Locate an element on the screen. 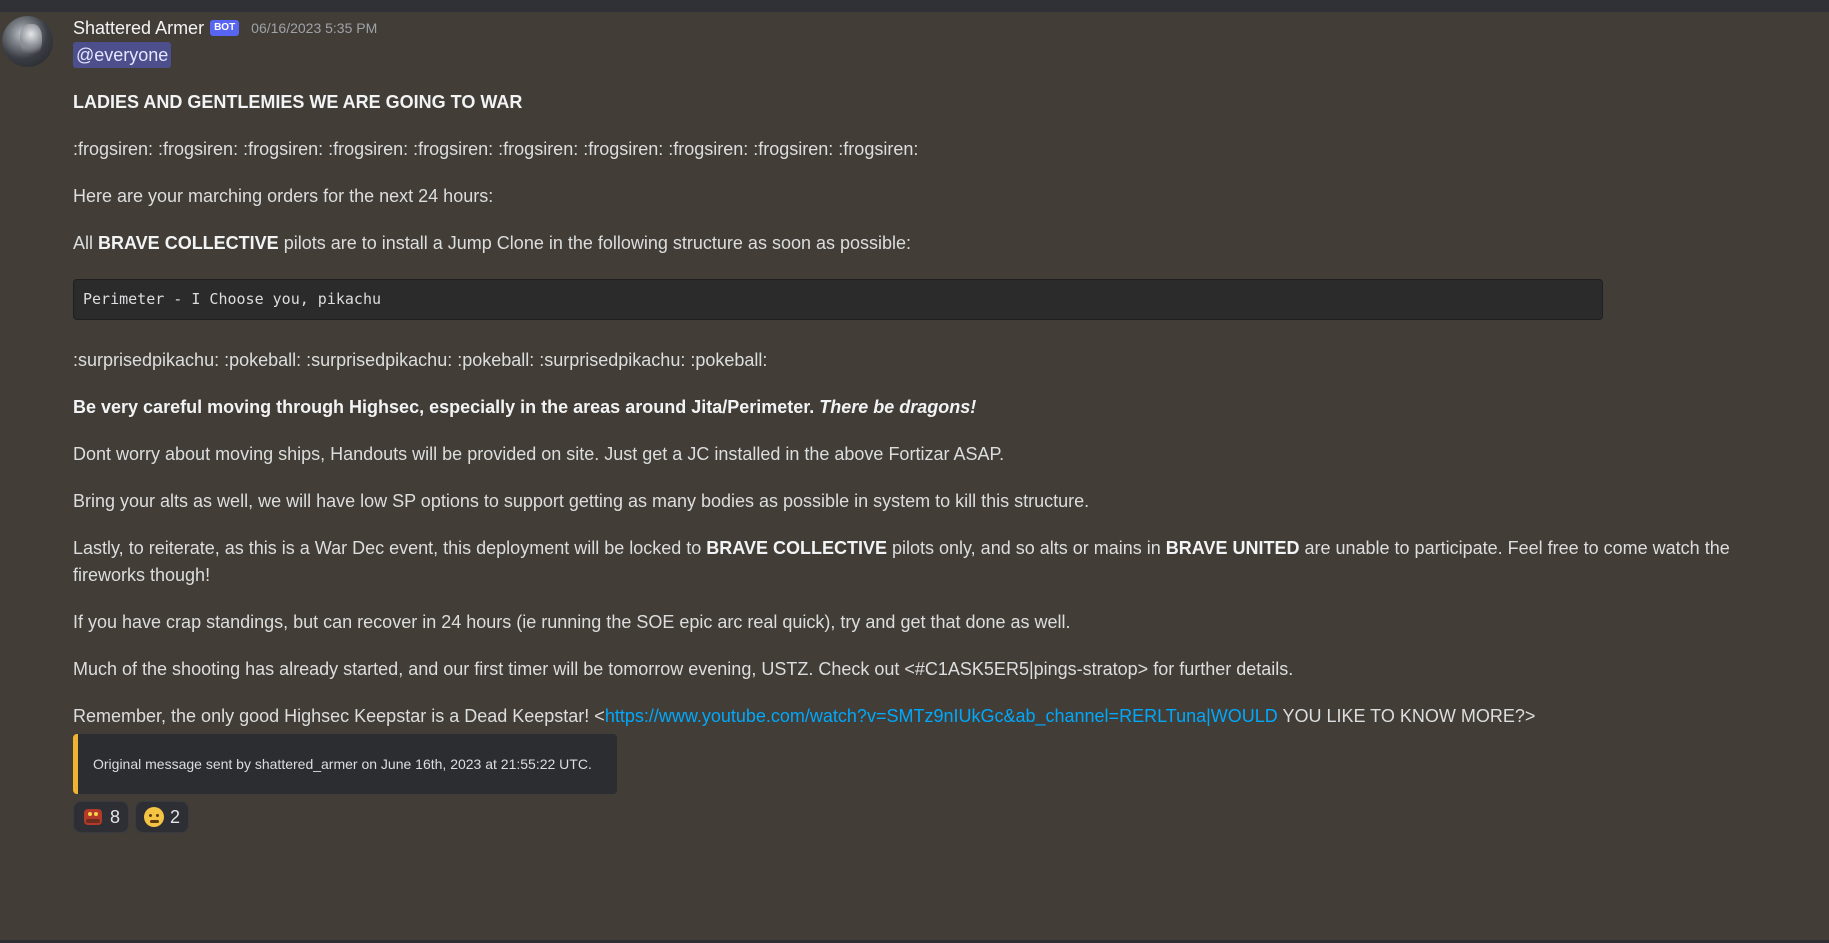  reaction-grimace: 2 is located at coordinates (162, 817).